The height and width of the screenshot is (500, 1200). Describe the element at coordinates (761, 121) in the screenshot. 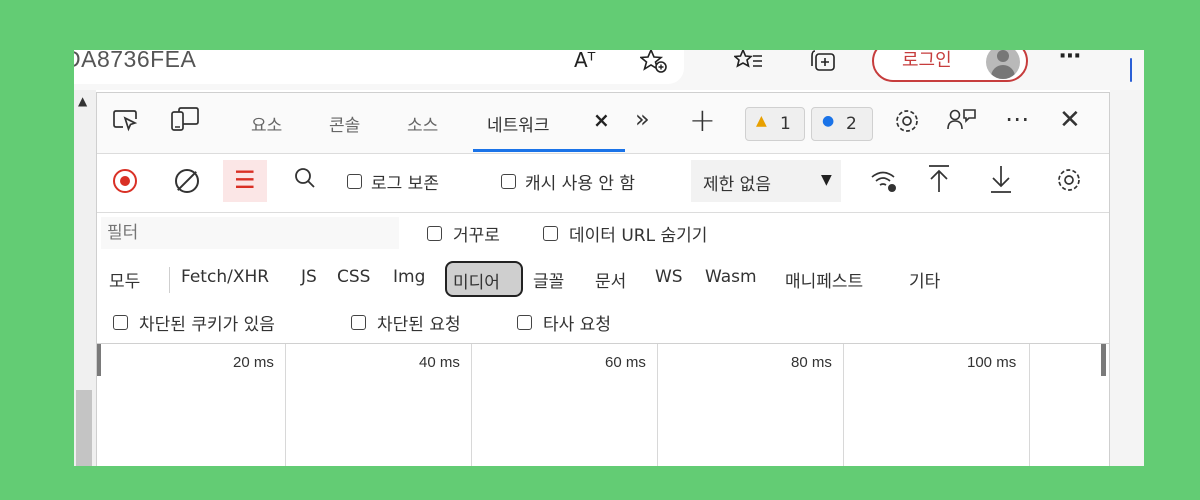

I see `warning-icon: ▲` at that location.